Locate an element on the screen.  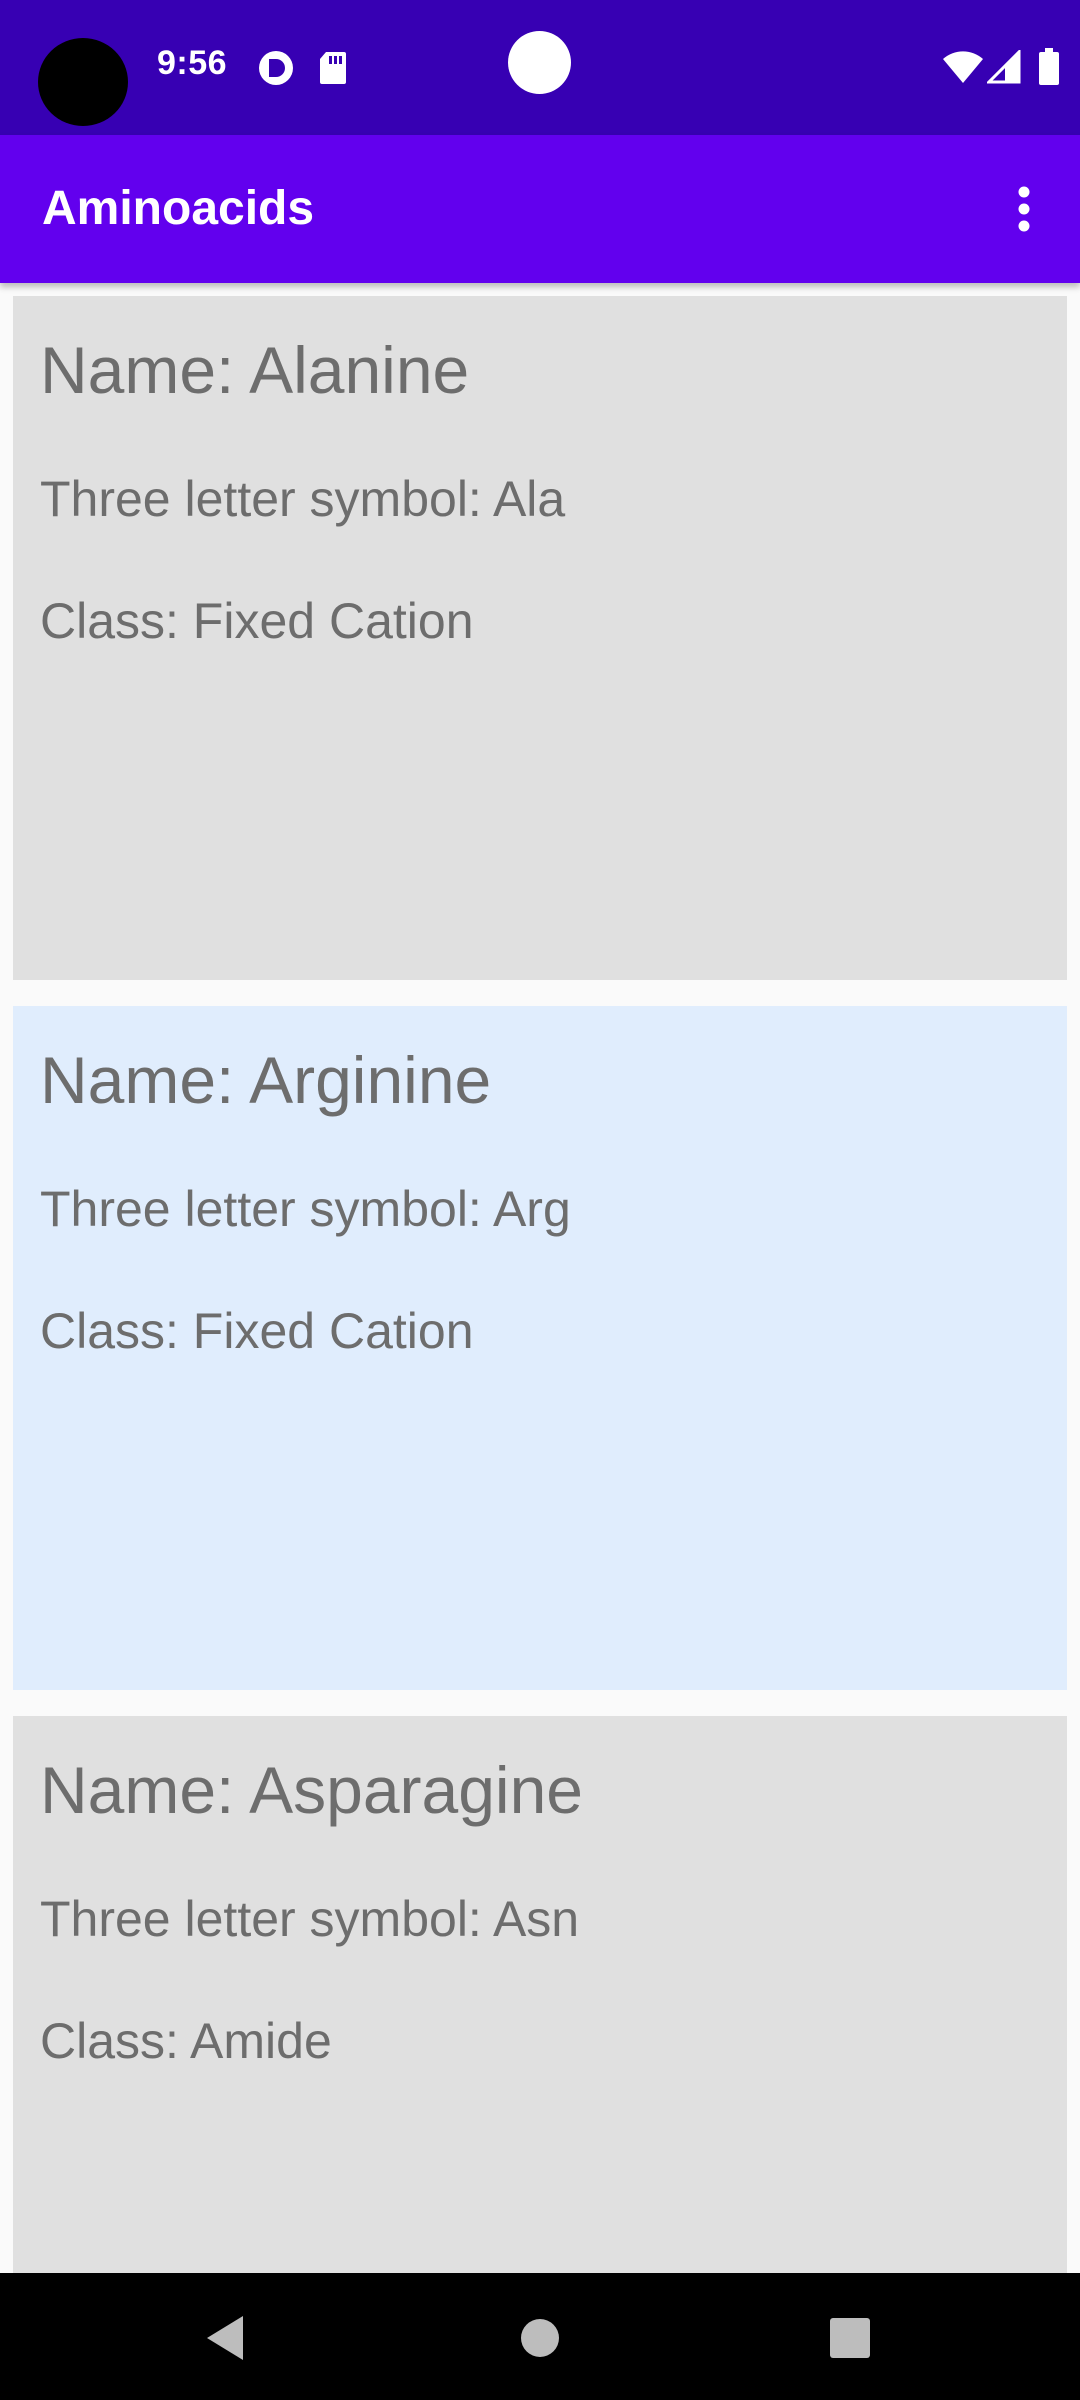
battery-icon is located at coordinates (1049, 66).